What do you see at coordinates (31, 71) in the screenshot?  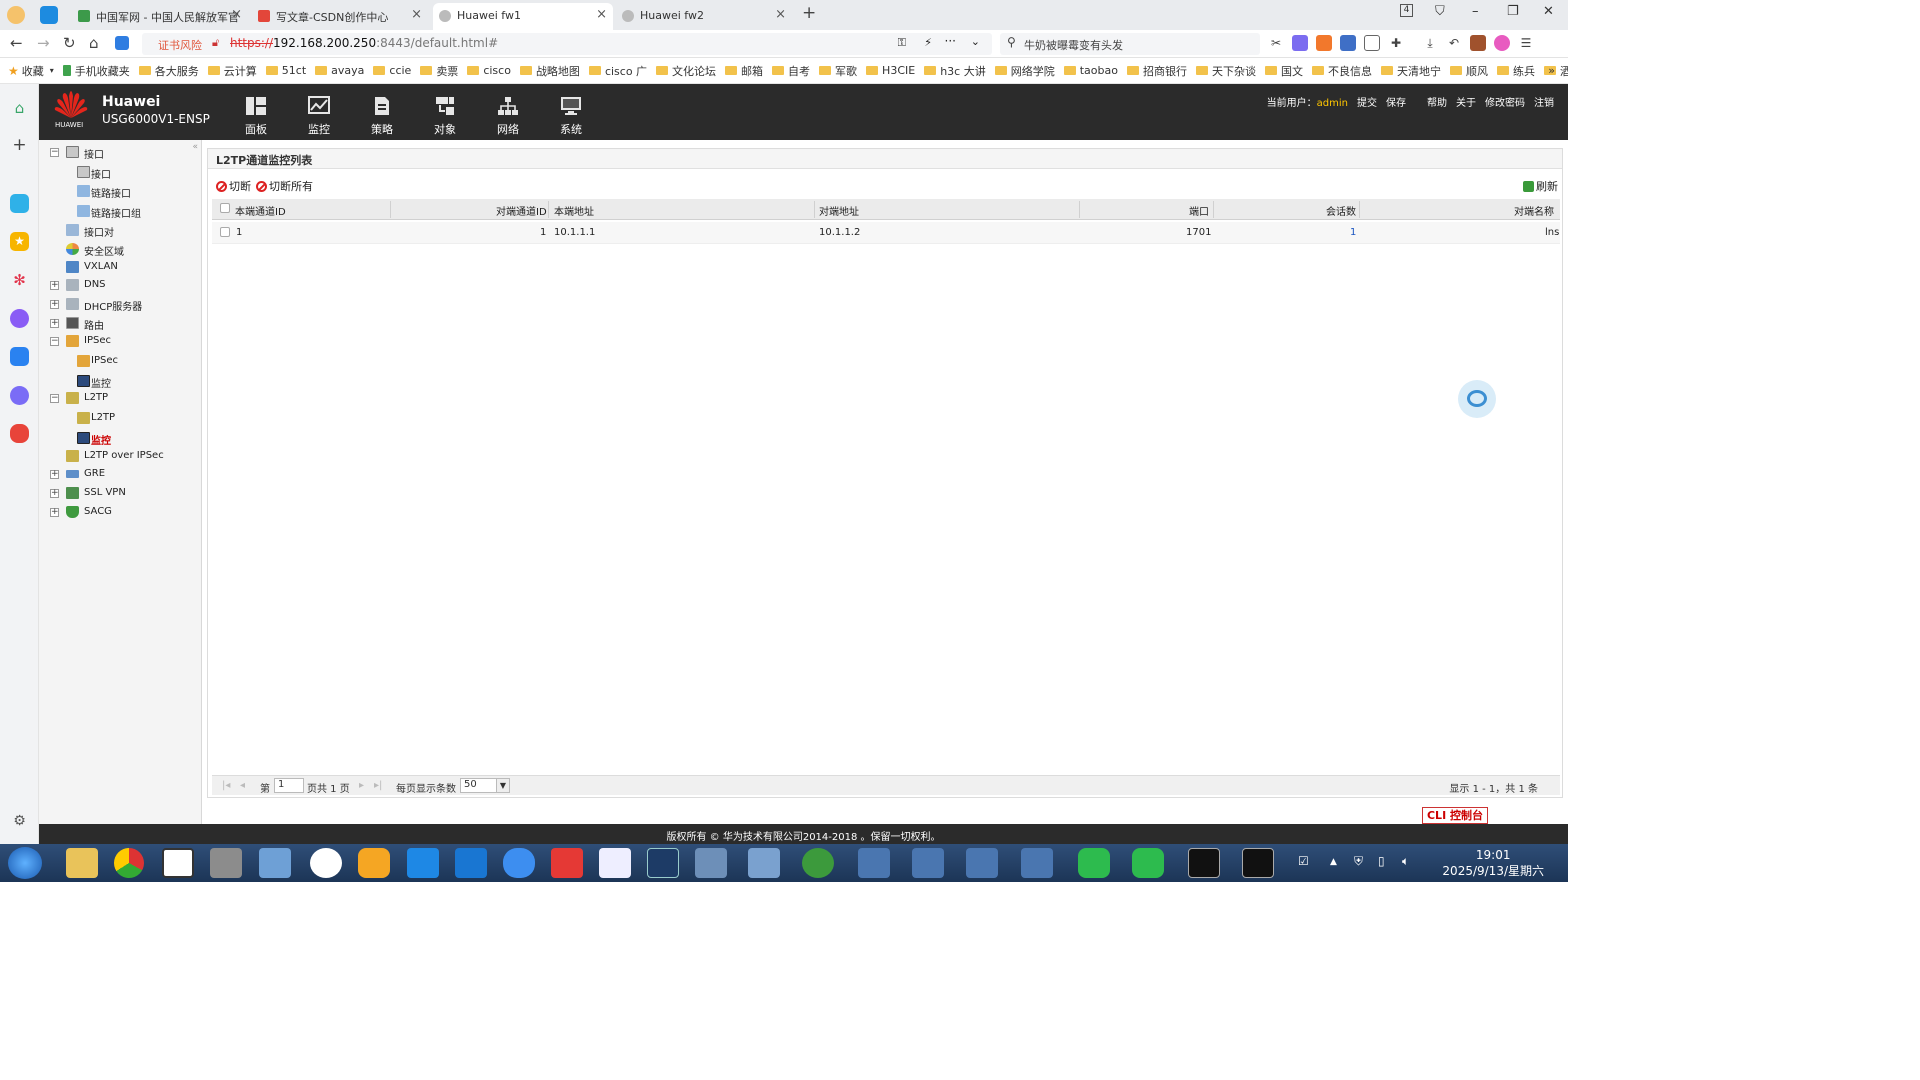 I see `bookmark-favorites: ★ 收藏 ▾` at bounding box center [31, 71].